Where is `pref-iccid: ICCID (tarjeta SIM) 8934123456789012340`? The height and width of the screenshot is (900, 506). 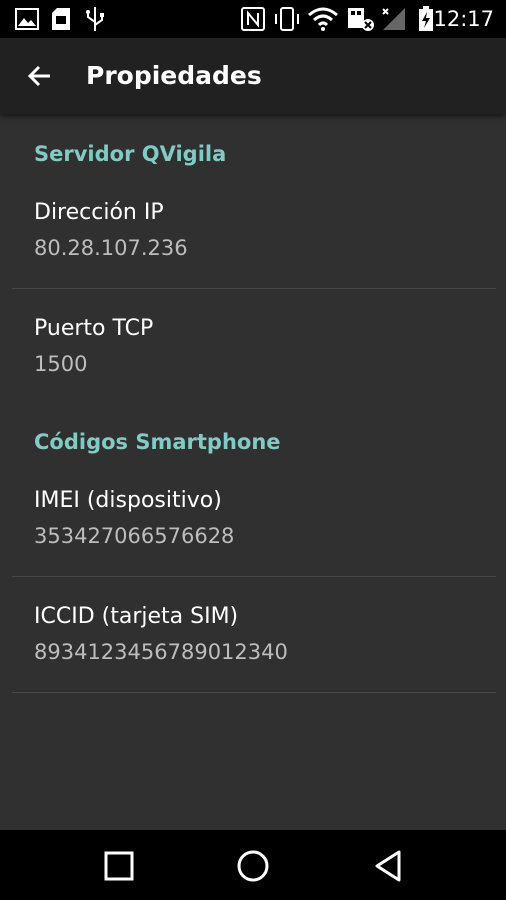 pref-iccid: ICCID (tarjeta SIM) 8934123456789012340 is located at coordinates (253, 640).